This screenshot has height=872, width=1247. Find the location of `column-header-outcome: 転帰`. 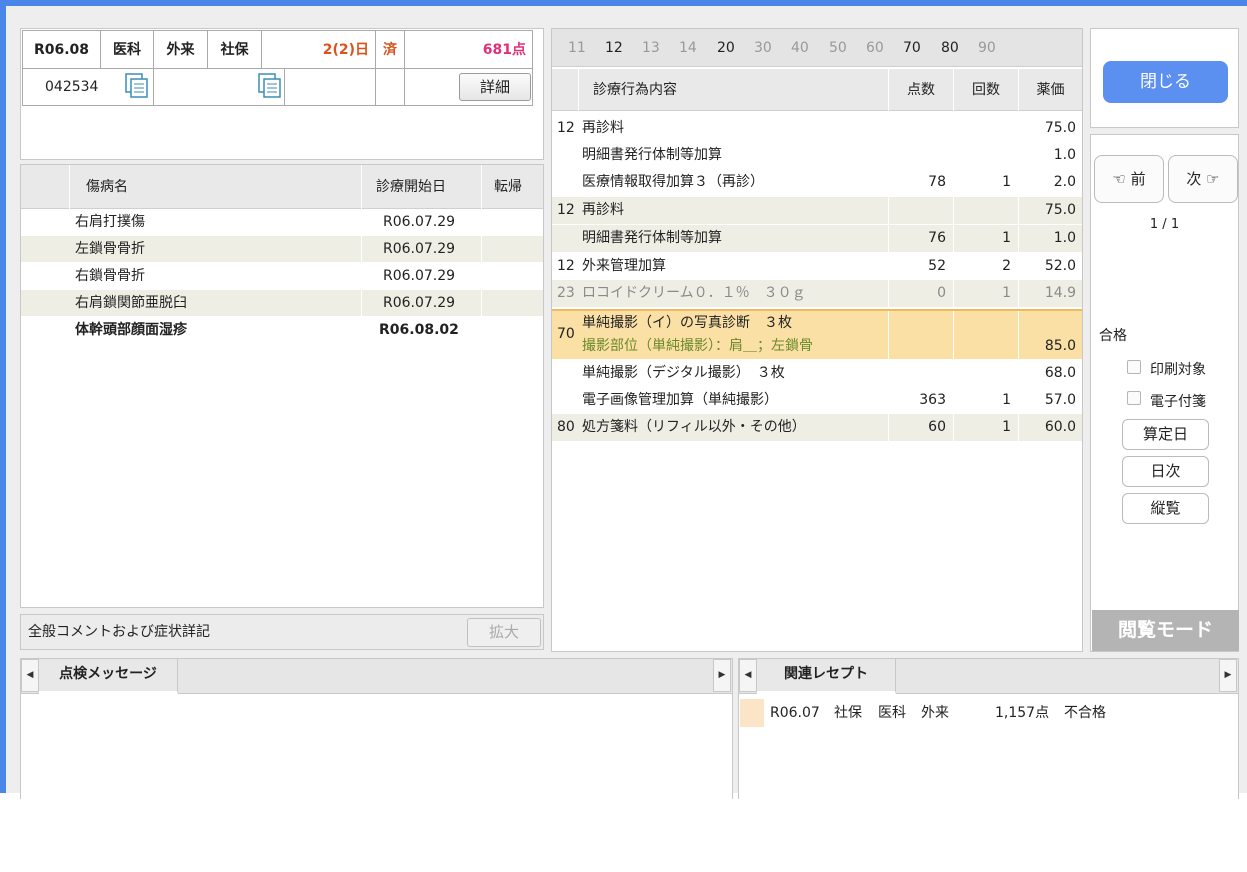

column-header-outcome: 転帰 is located at coordinates (512, 187).